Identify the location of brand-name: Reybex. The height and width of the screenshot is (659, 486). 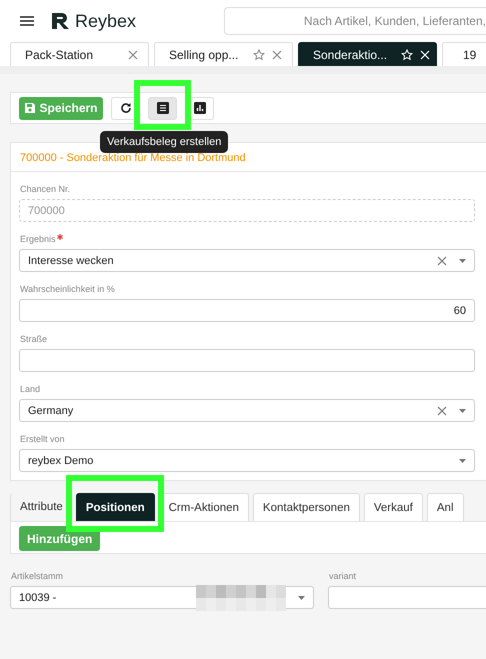
(105, 21).